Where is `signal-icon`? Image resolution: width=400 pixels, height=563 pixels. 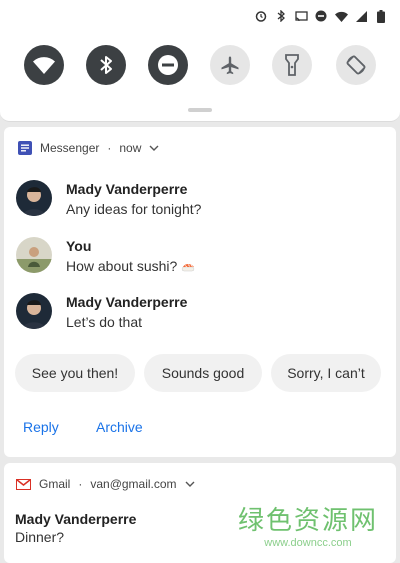 signal-icon is located at coordinates (361, 16).